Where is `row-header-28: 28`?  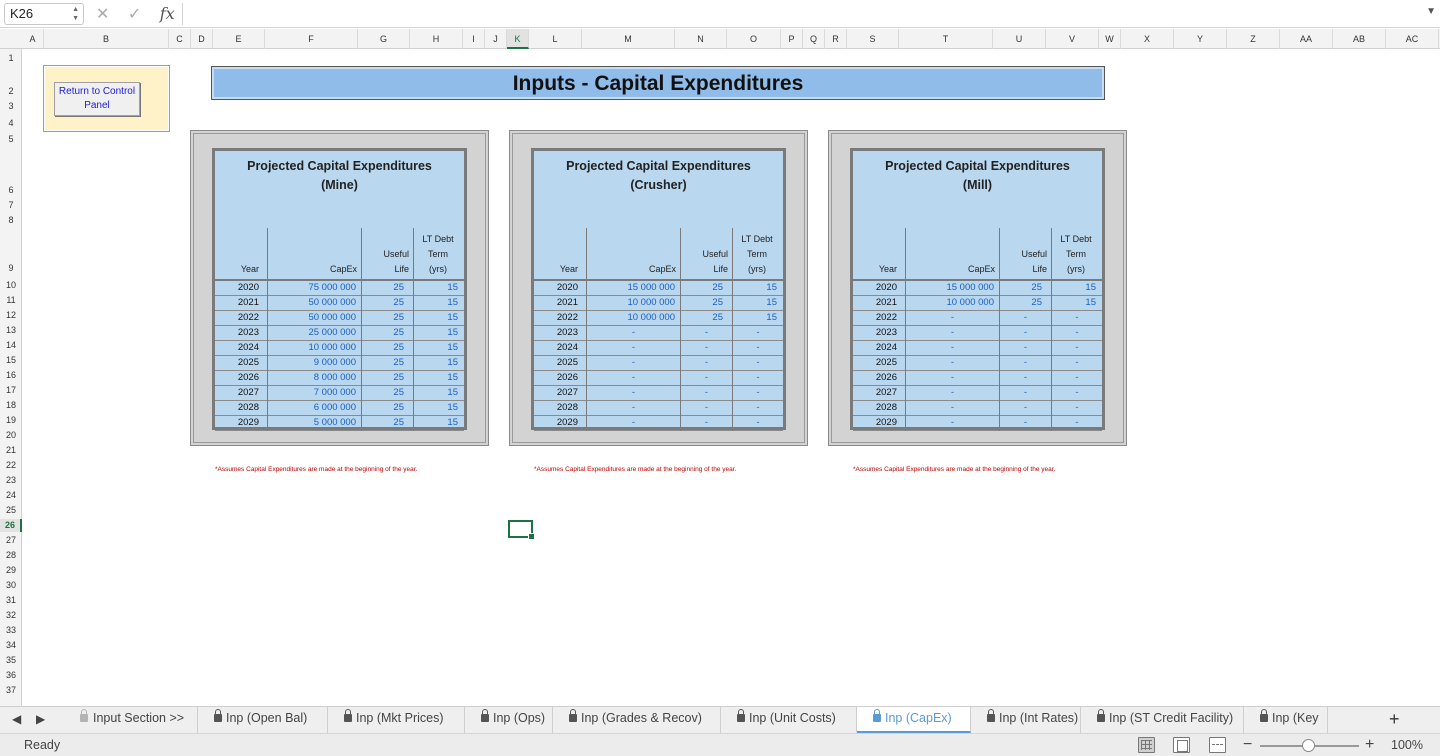 row-header-28: 28 is located at coordinates (11, 555).